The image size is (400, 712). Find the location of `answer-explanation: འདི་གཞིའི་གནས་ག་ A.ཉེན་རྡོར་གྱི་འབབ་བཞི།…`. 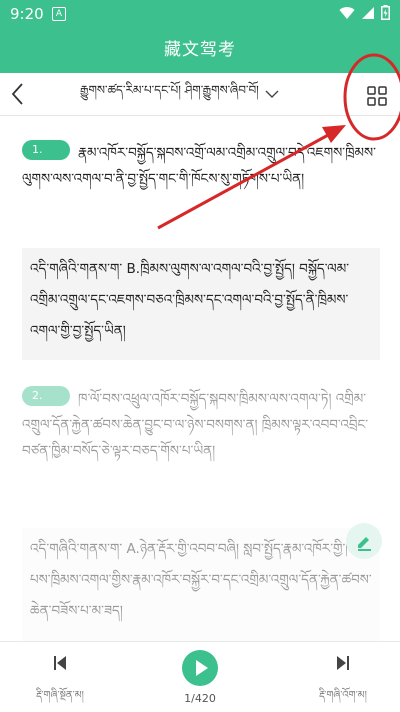

answer-explanation: འདི་གཞིའི་གནས་ག་ A.ཉེན་རྡོར་གྱི་འབབ་བཞི།… is located at coordinates (201, 584).